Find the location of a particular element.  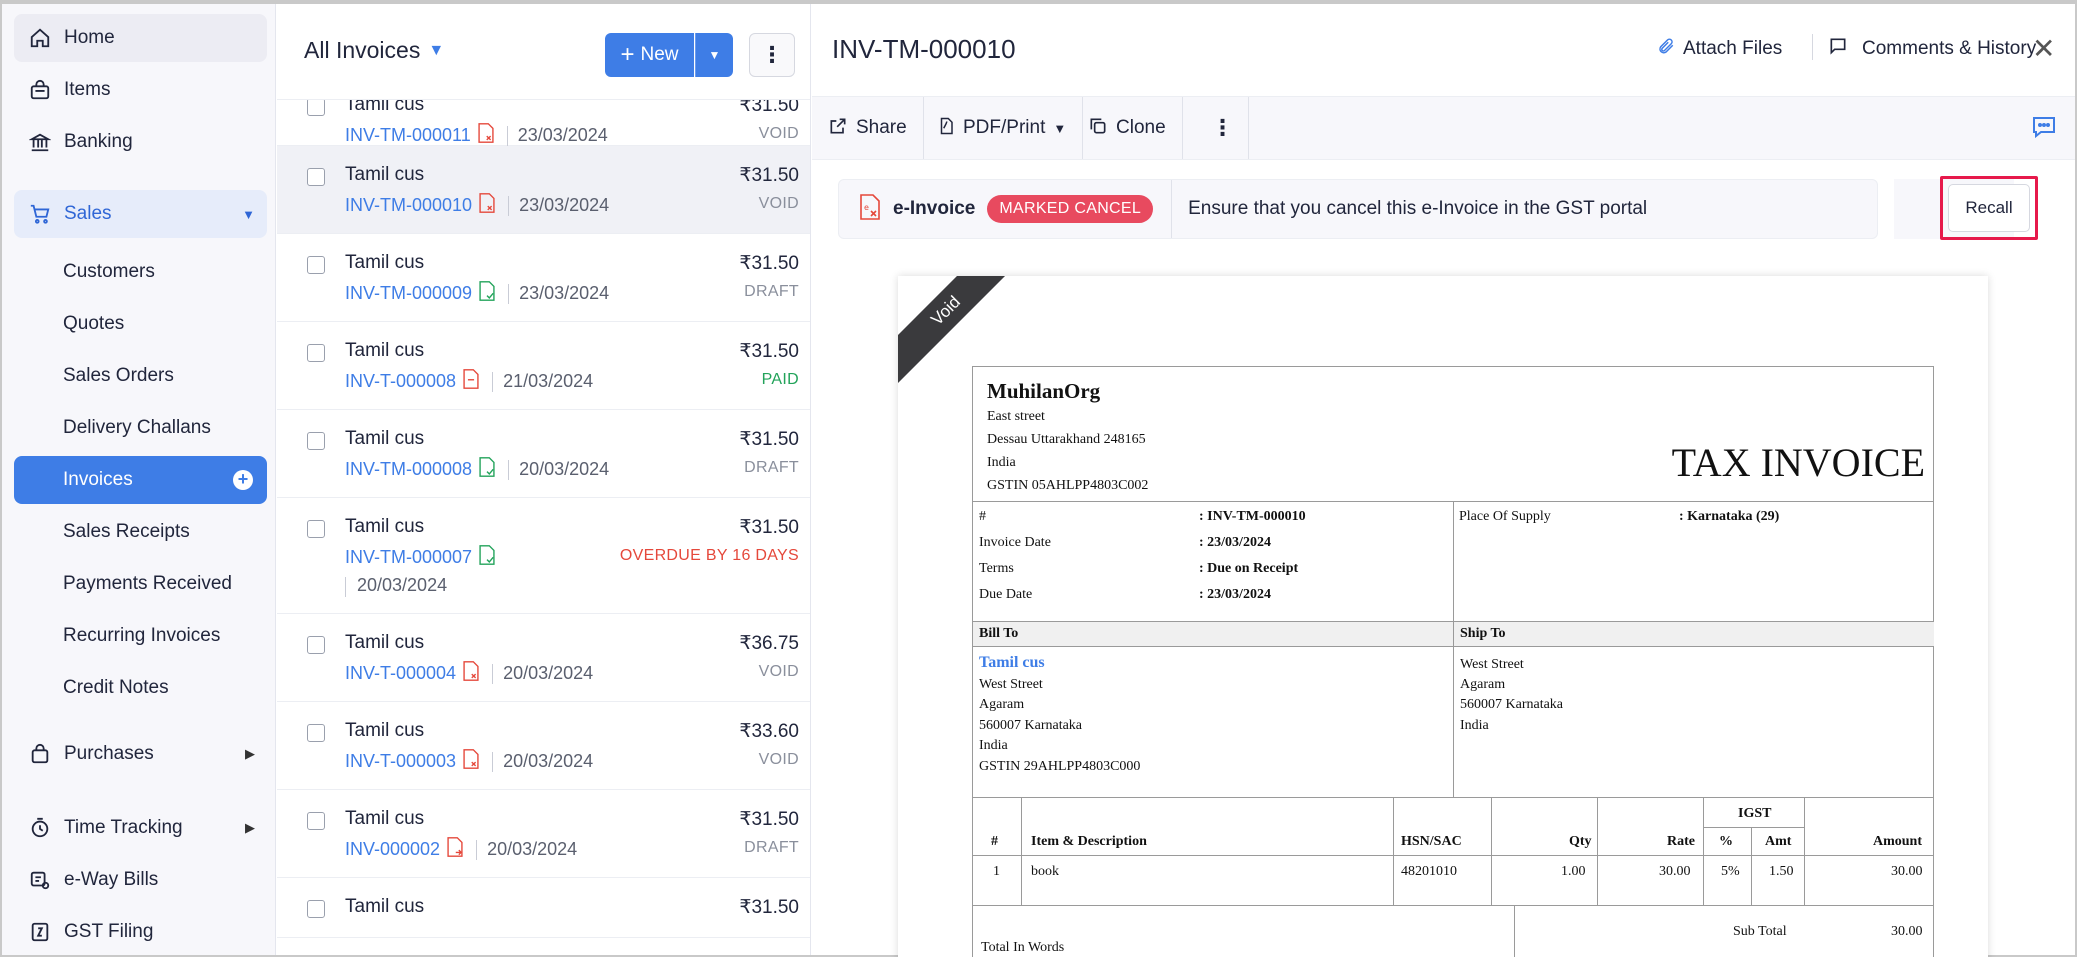

more-options-button: ⋮ is located at coordinates (772, 55).